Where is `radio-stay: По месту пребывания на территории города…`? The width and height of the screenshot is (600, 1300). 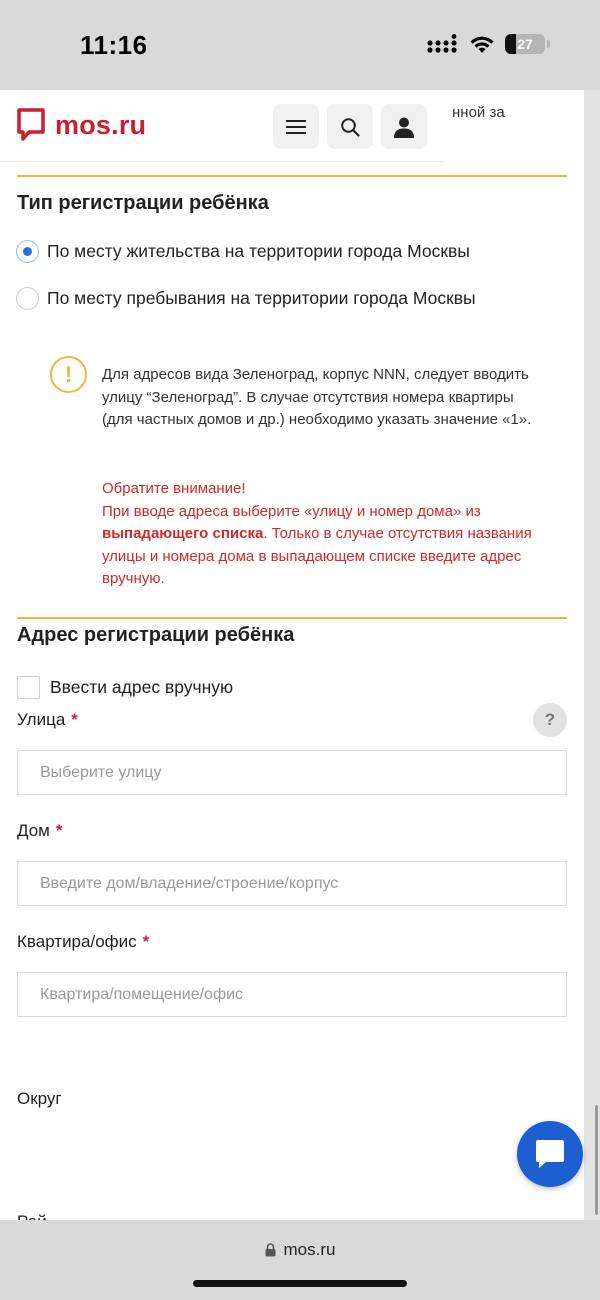
radio-stay: По месту пребывания на территории города… is located at coordinates (246, 298).